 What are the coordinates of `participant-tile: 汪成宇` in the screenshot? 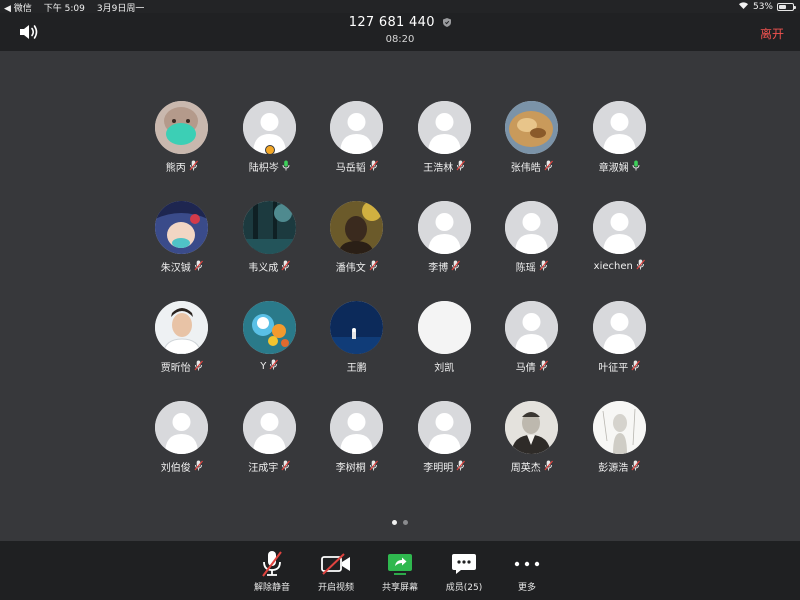 It's located at (270, 451).